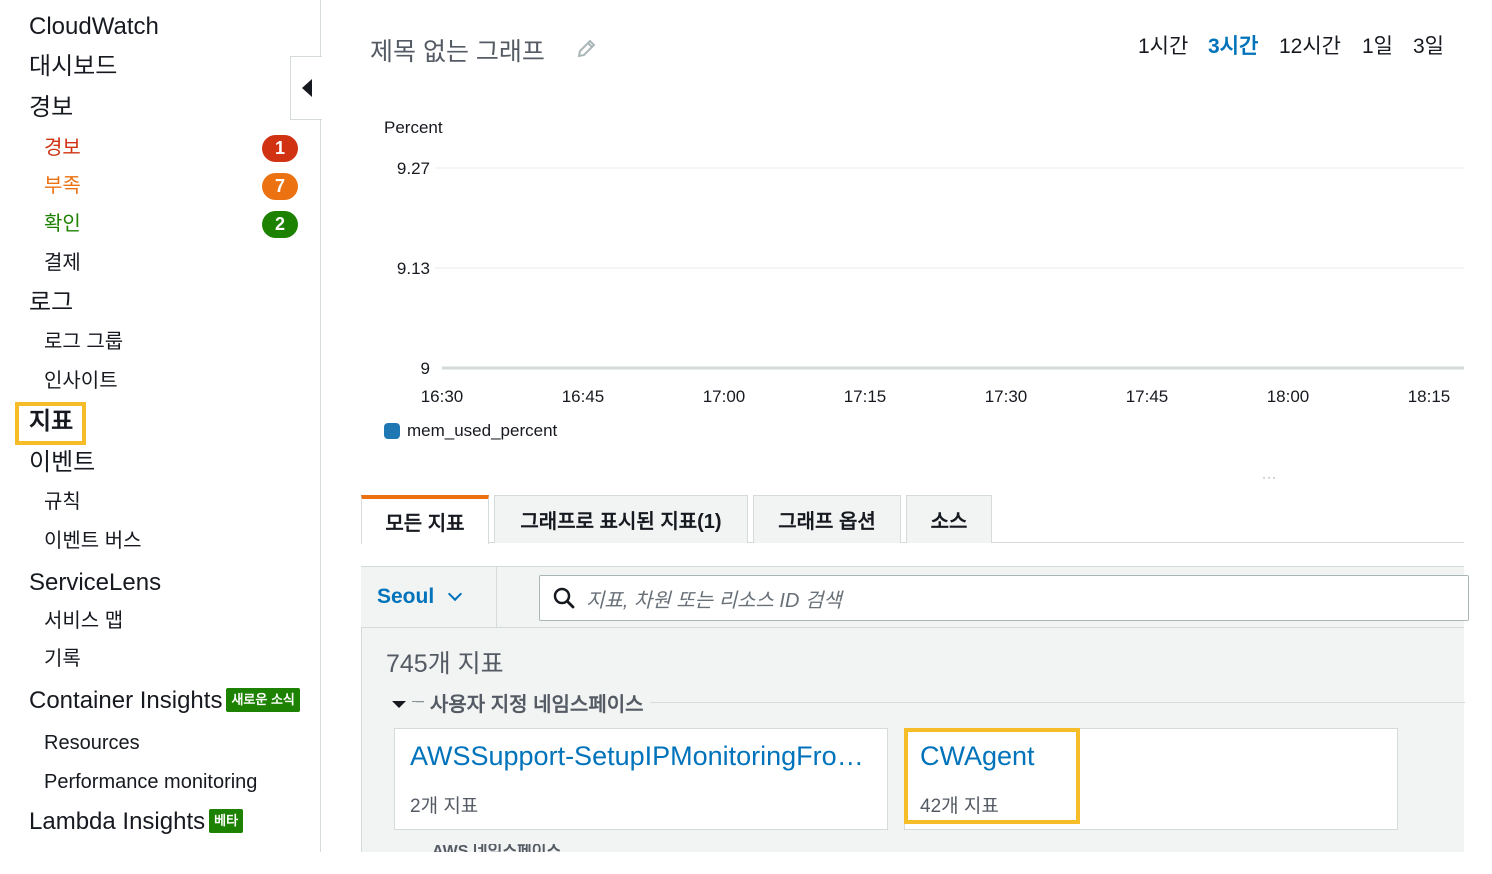 The image size is (1492, 874). What do you see at coordinates (62, 224) in the screenshot?
I see `sidebar-item-ok: 확인` at bounding box center [62, 224].